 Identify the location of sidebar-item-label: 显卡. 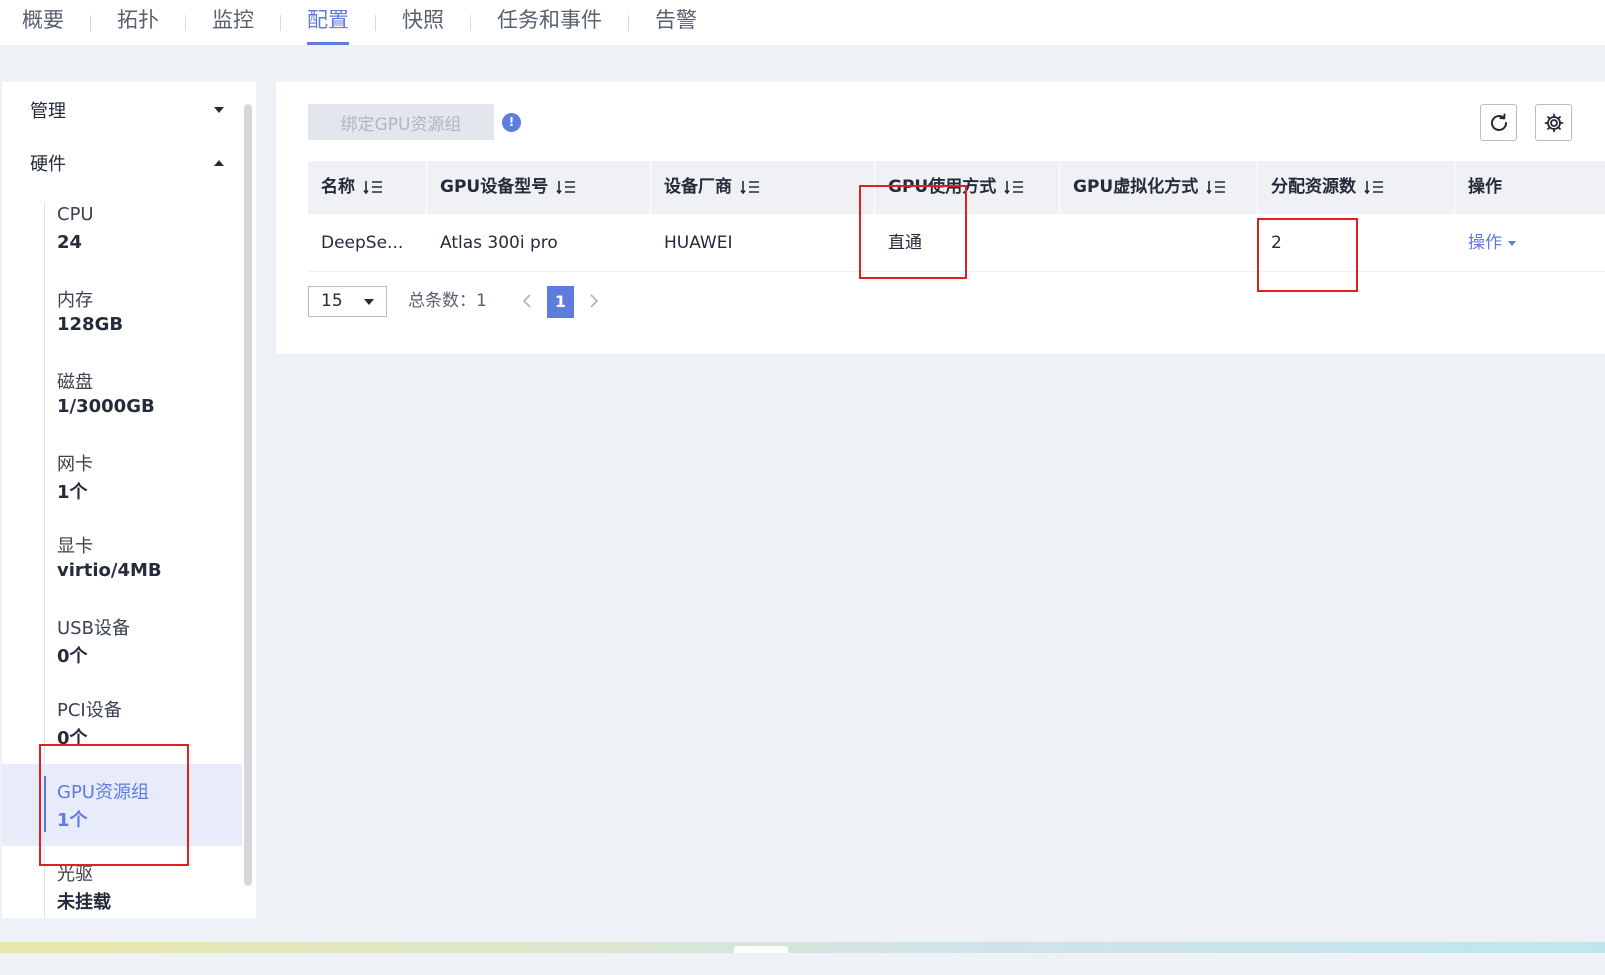
(75, 546).